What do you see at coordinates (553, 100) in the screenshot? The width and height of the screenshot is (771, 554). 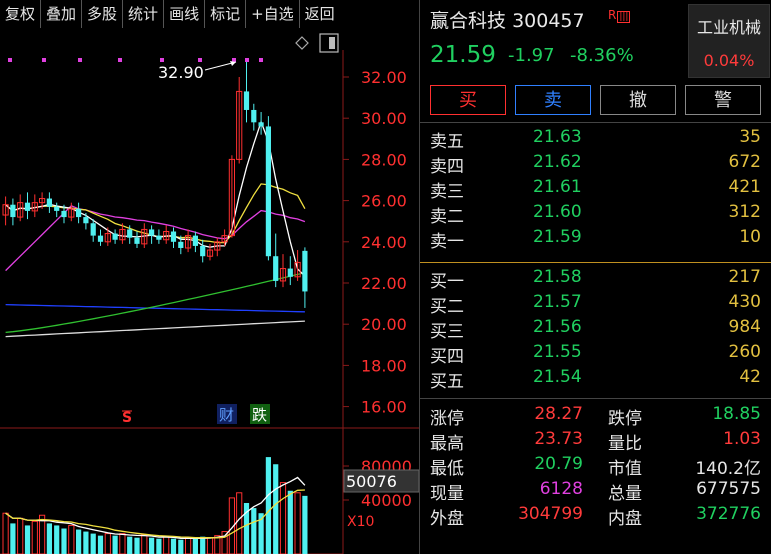 I see `sell-button: 卖` at bounding box center [553, 100].